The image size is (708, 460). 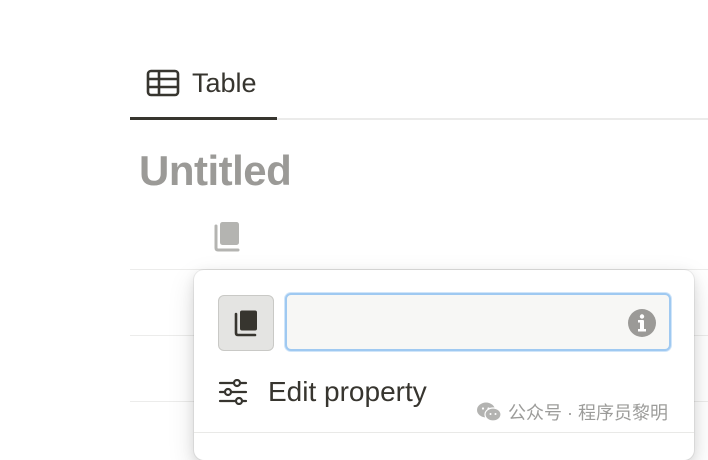 What do you see at coordinates (224, 83) in the screenshot?
I see `tab-table-label: Table` at bounding box center [224, 83].